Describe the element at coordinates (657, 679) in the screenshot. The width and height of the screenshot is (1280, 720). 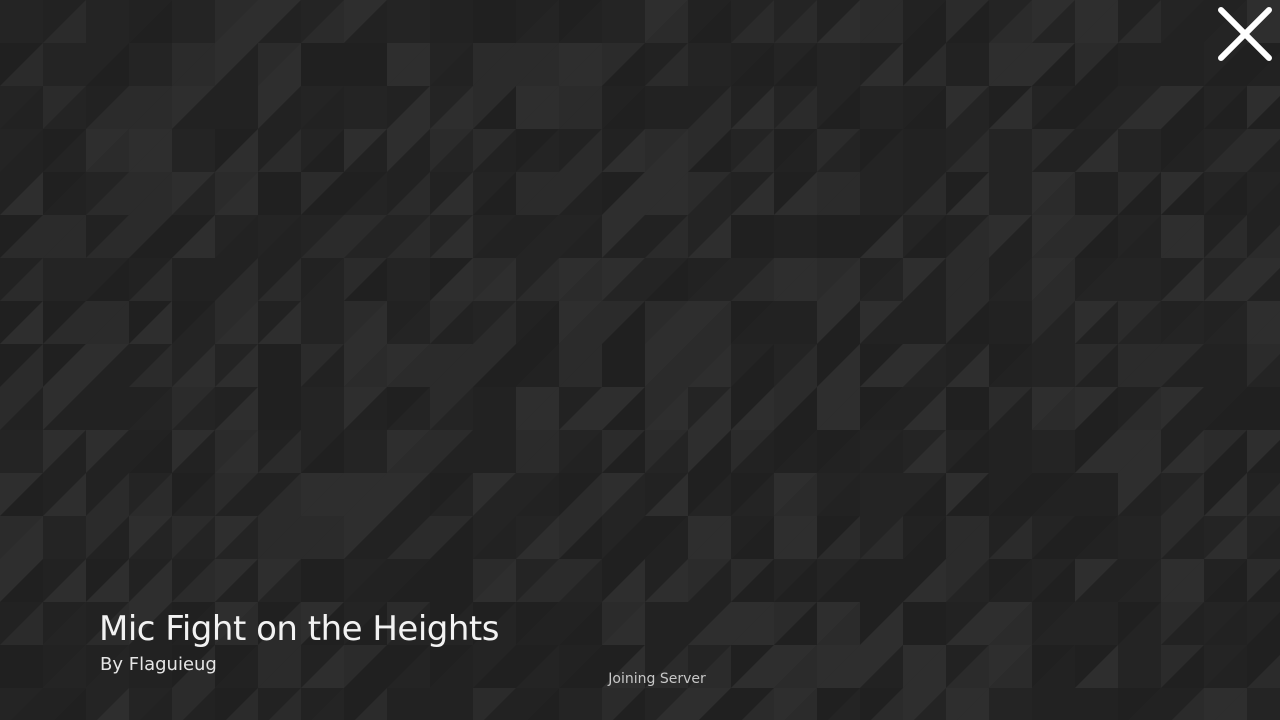
I see `joining-status: Joining Server` at that location.